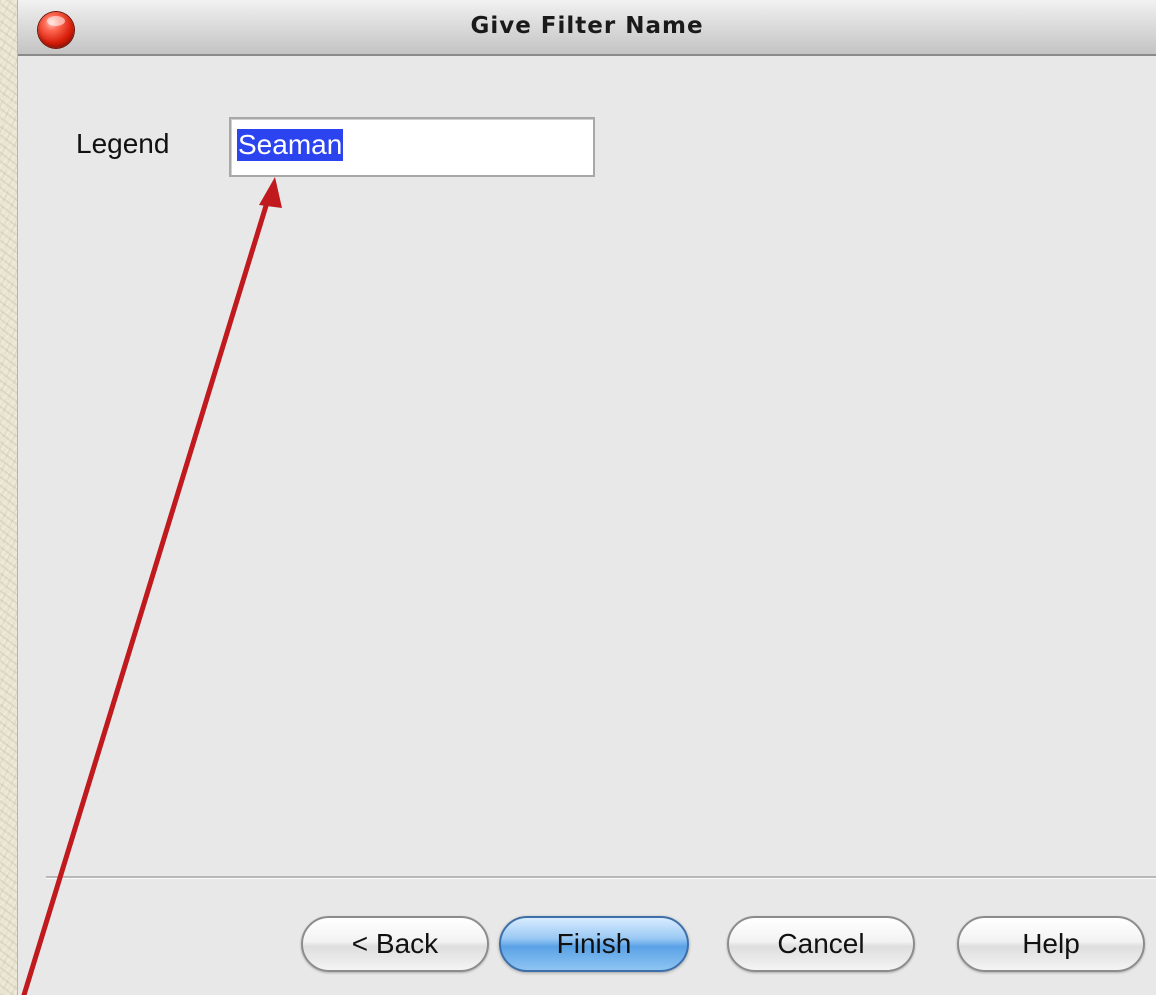  Describe the element at coordinates (123, 143) in the screenshot. I see `legend-label: Legend` at that location.